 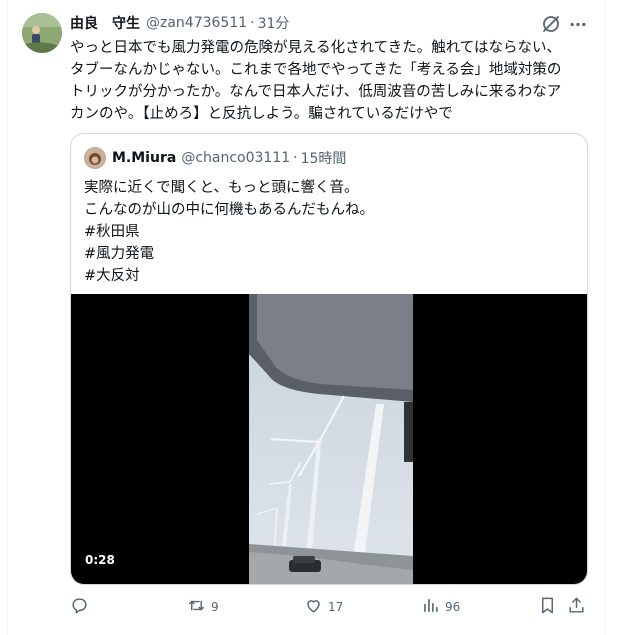 What do you see at coordinates (95, 158) in the screenshot?
I see `quoted-author-avatar` at bounding box center [95, 158].